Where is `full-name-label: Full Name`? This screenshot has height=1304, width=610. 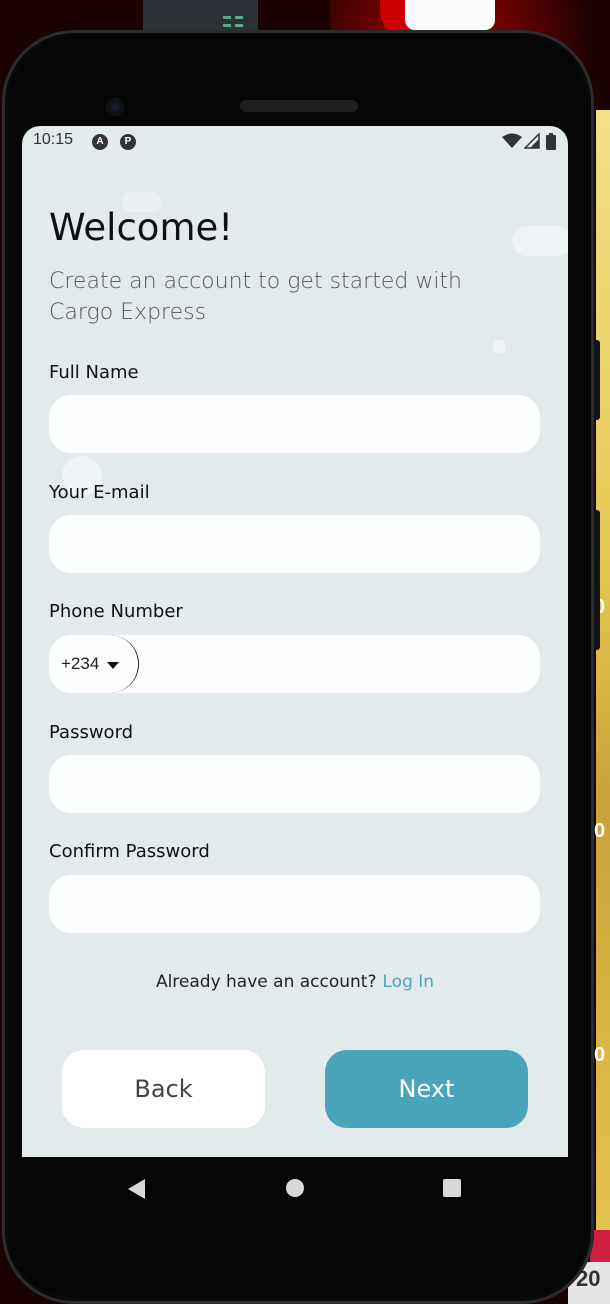 full-name-label: Full Name is located at coordinates (94, 372).